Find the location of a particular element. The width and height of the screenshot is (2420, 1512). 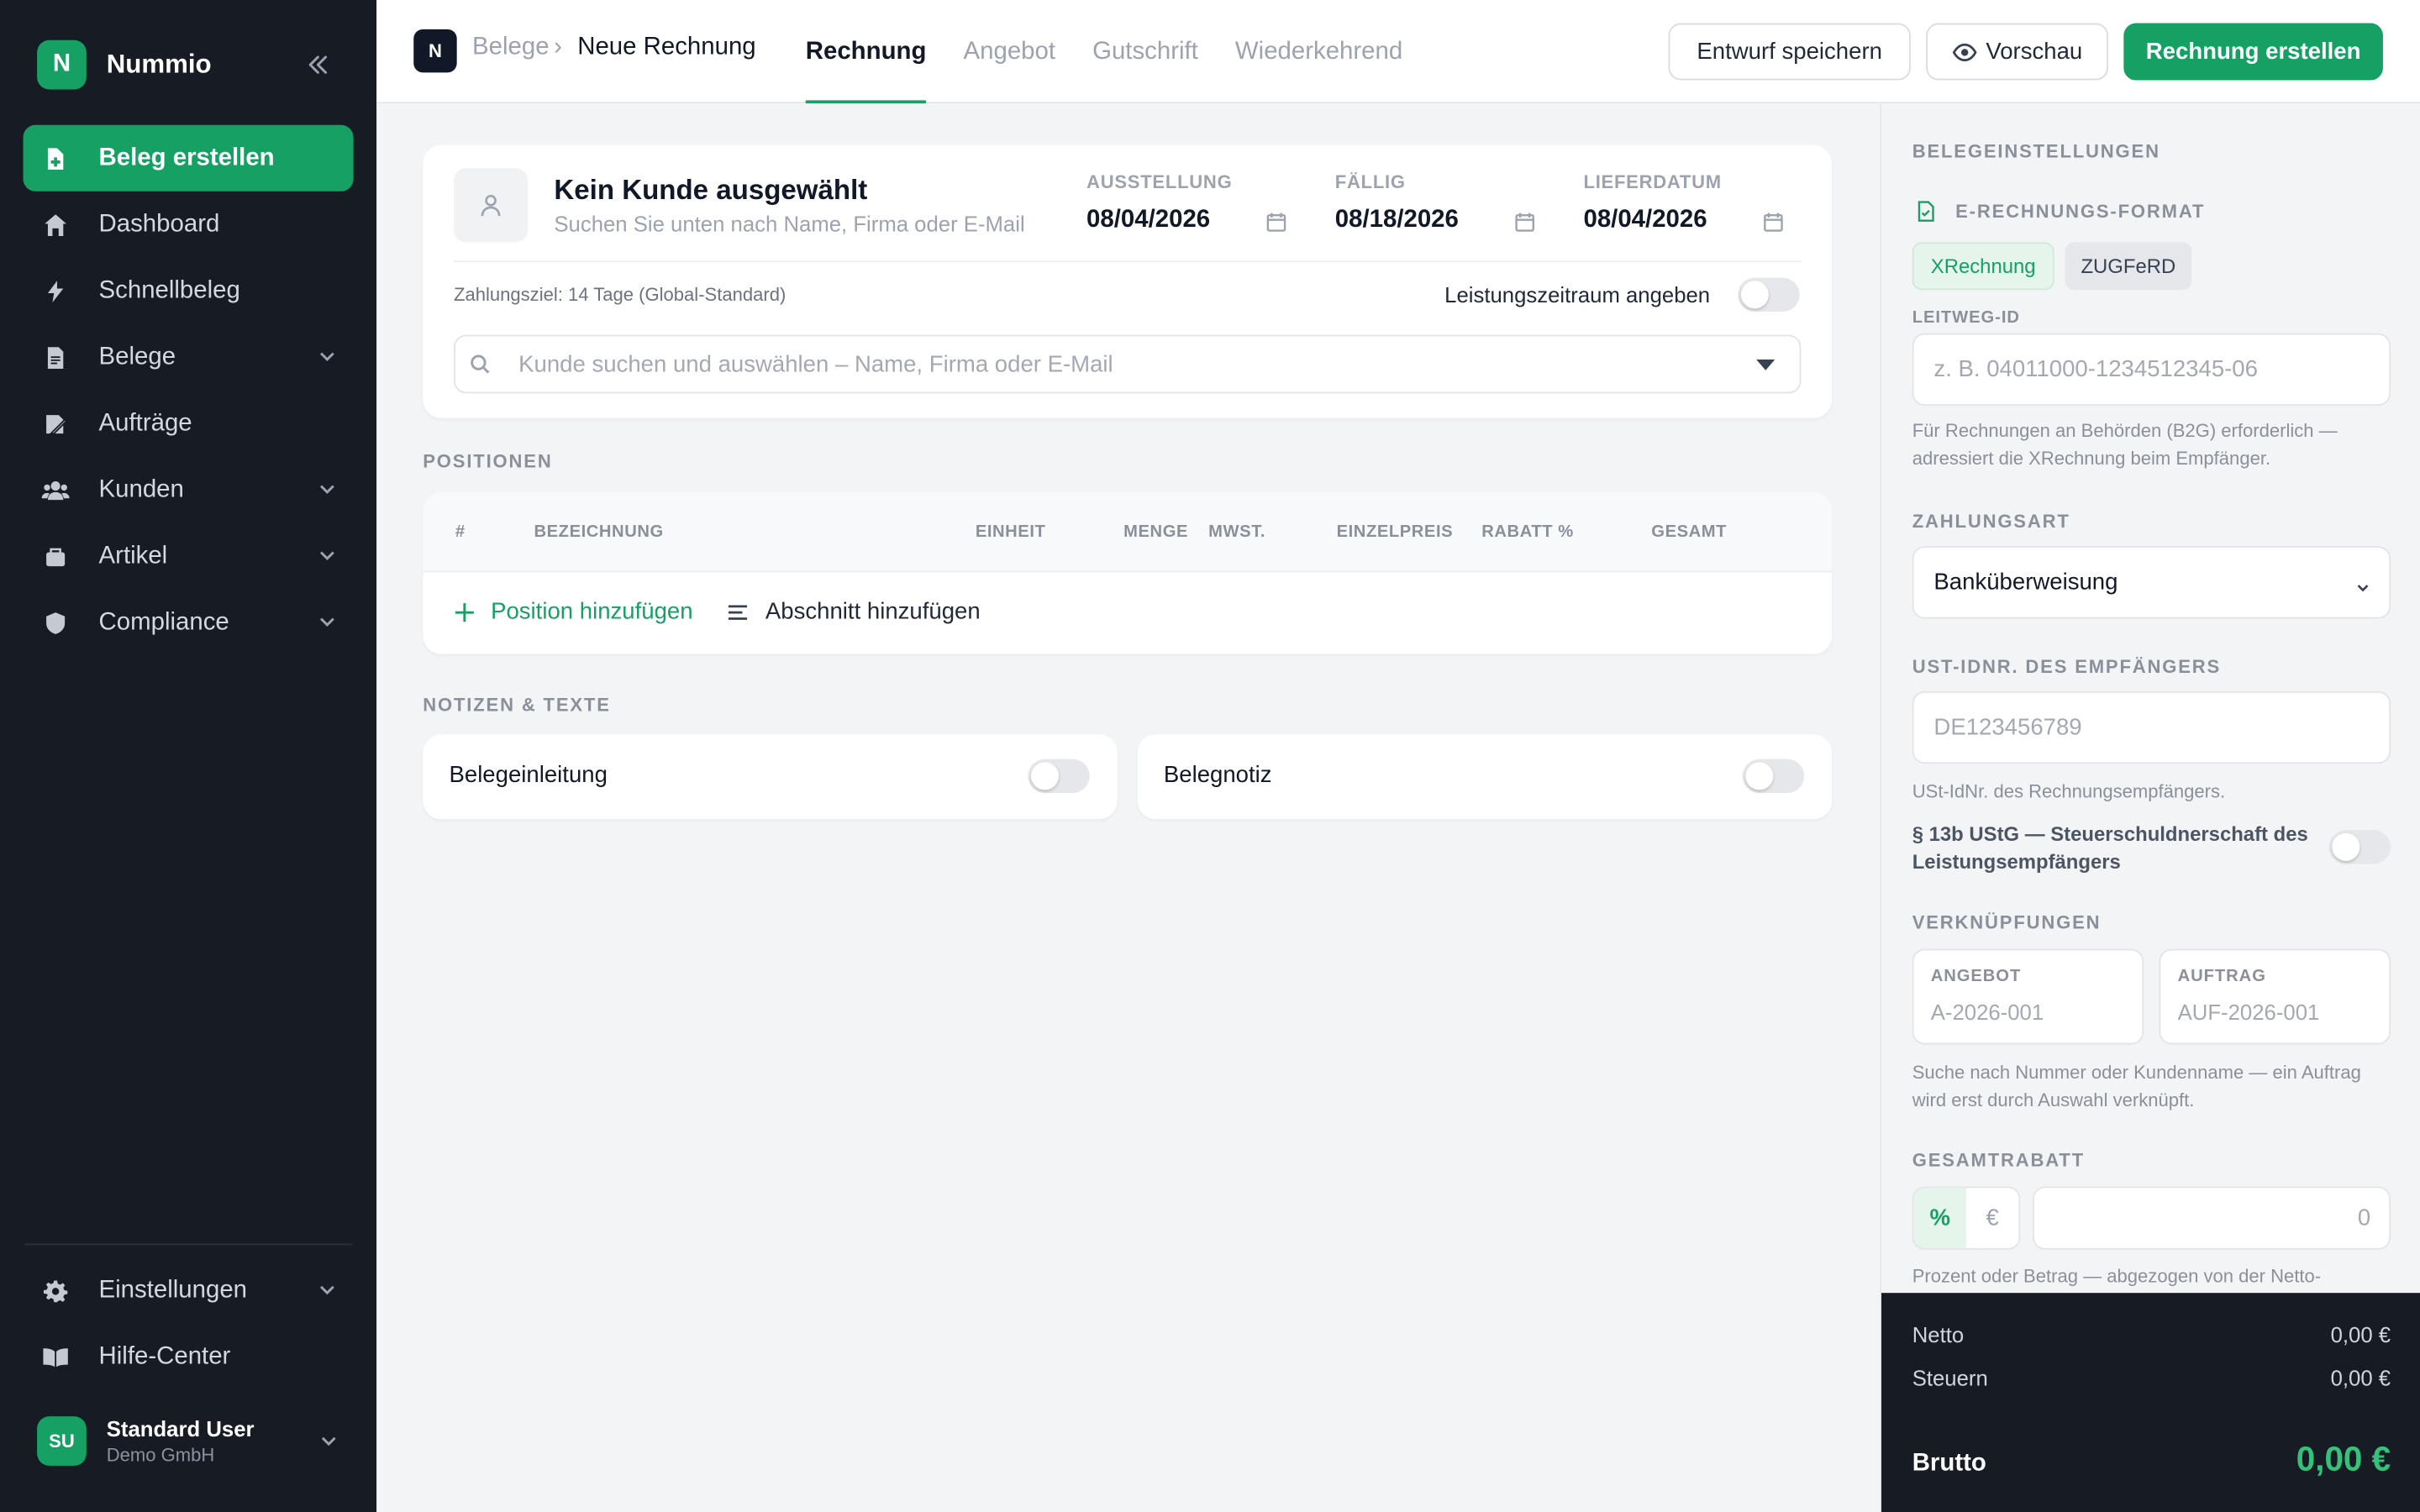

brutto-value: 0,00 € is located at coordinates (2343, 1458).